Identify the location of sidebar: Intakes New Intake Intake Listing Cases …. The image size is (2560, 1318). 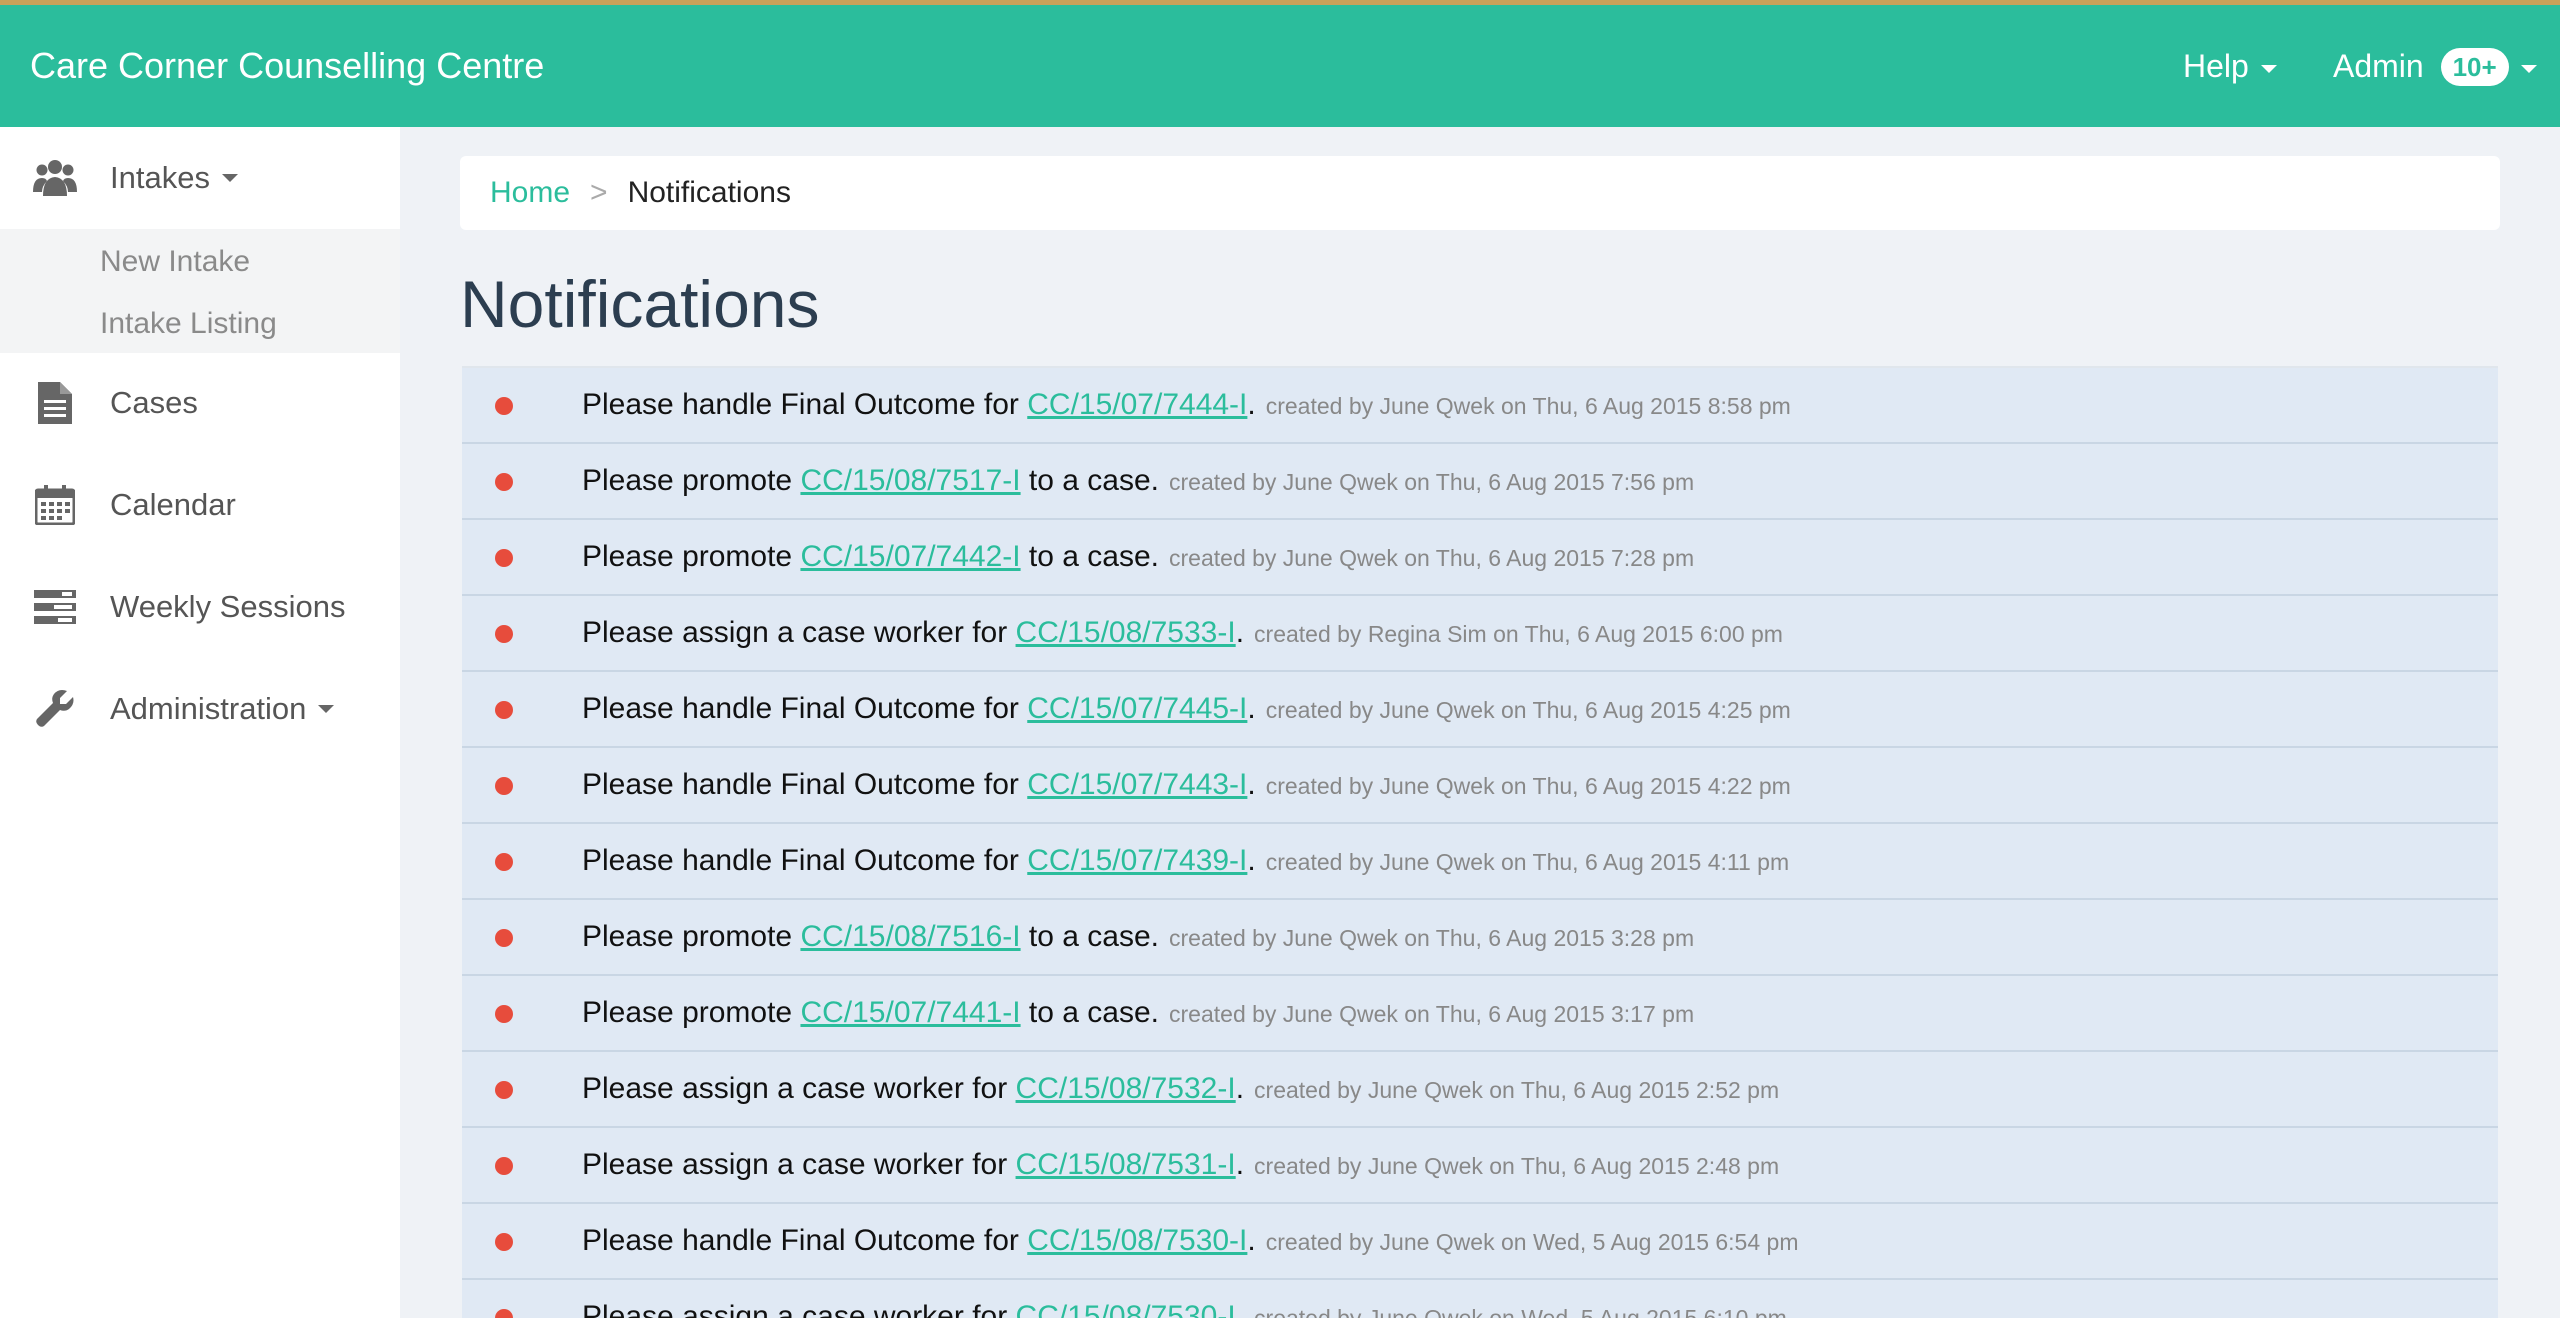
(200, 722).